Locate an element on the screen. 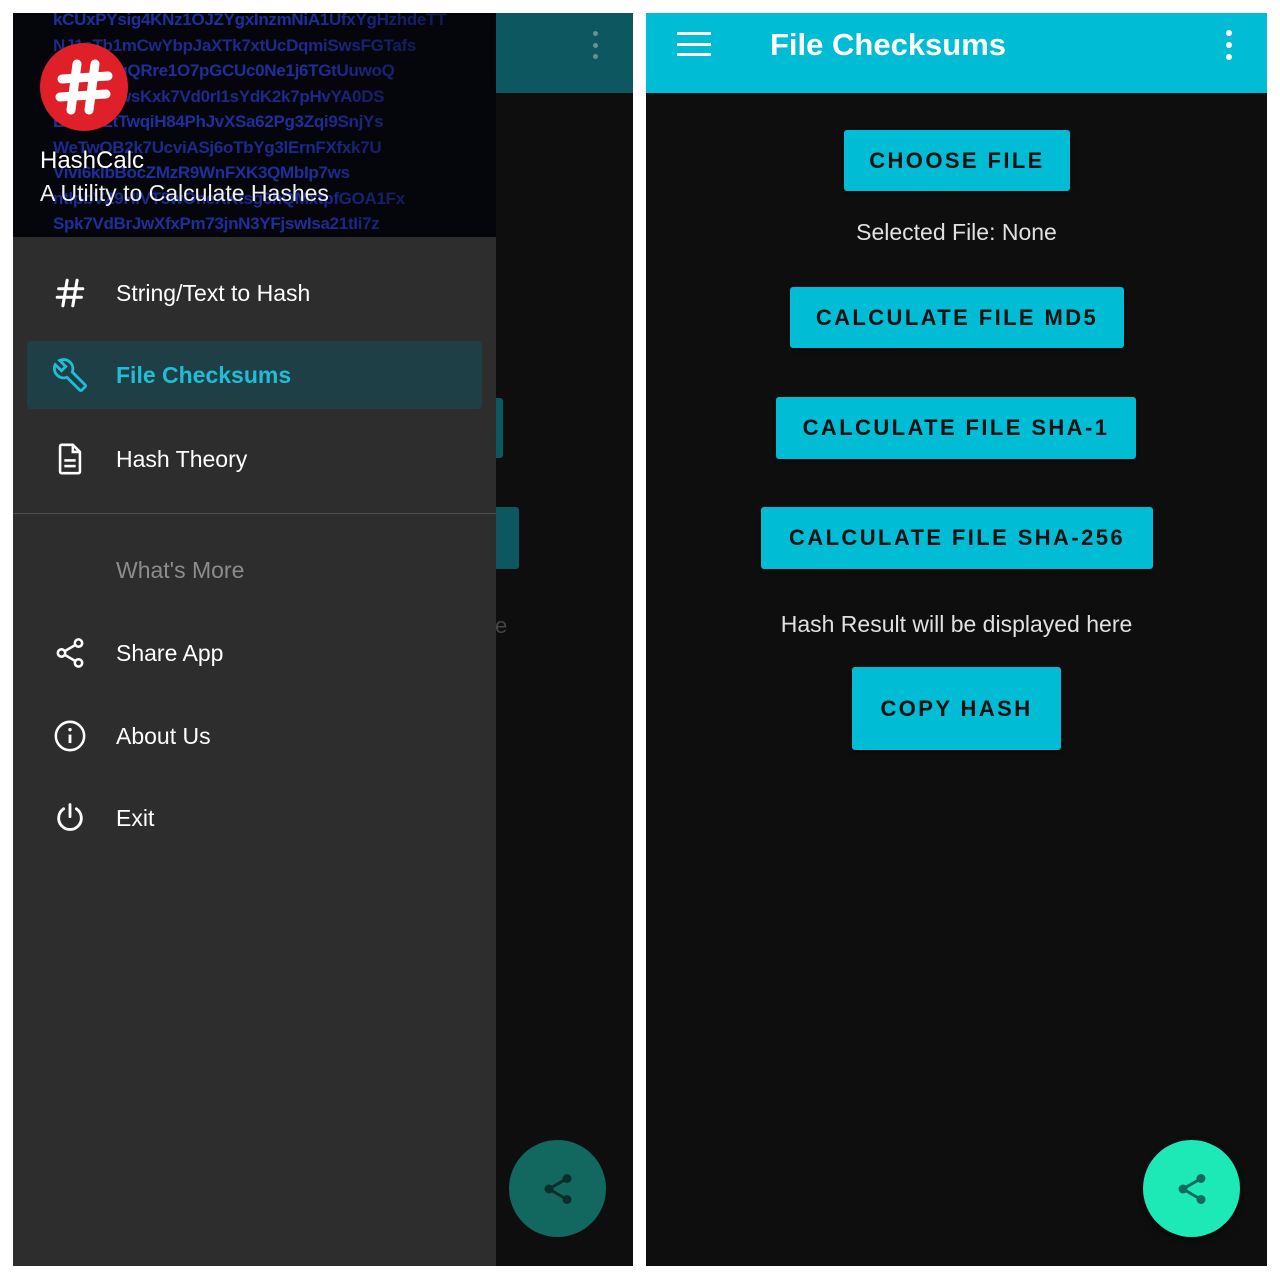  selected-file-text: Selected File: None is located at coordinates (956, 232).